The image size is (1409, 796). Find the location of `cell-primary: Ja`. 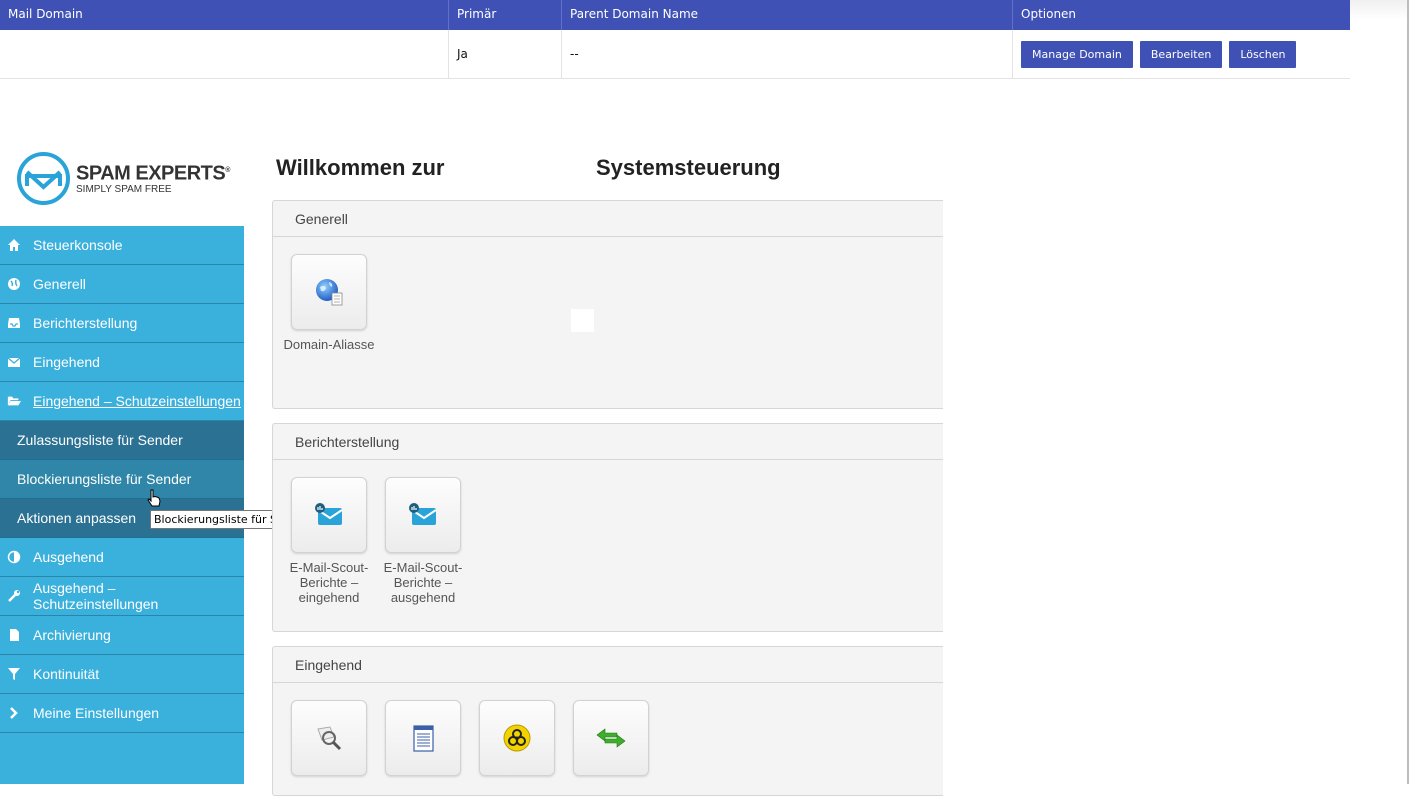

cell-primary: Ja is located at coordinates (505, 54).